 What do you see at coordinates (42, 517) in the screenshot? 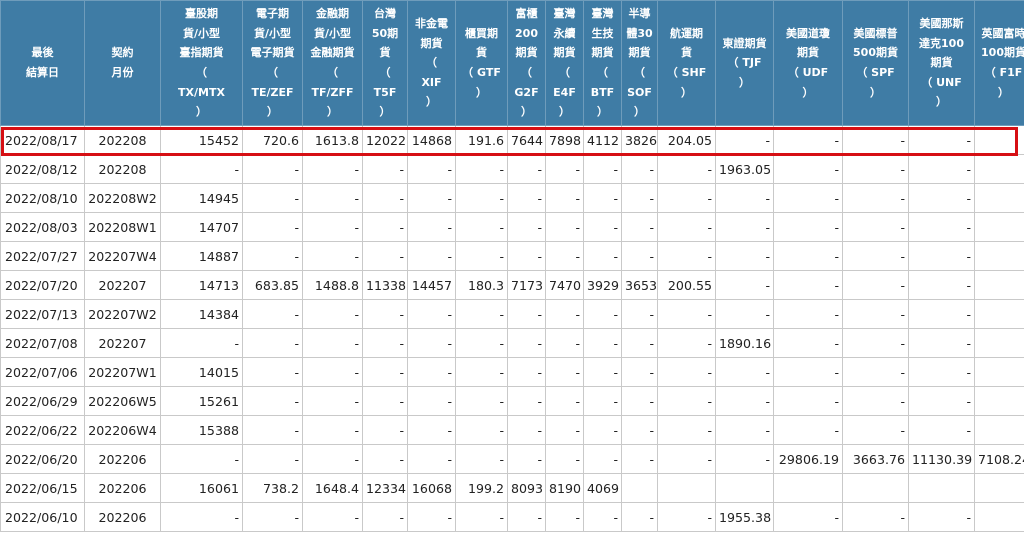
I see `settlement-date-cell: 2022/06/10` at bounding box center [42, 517].